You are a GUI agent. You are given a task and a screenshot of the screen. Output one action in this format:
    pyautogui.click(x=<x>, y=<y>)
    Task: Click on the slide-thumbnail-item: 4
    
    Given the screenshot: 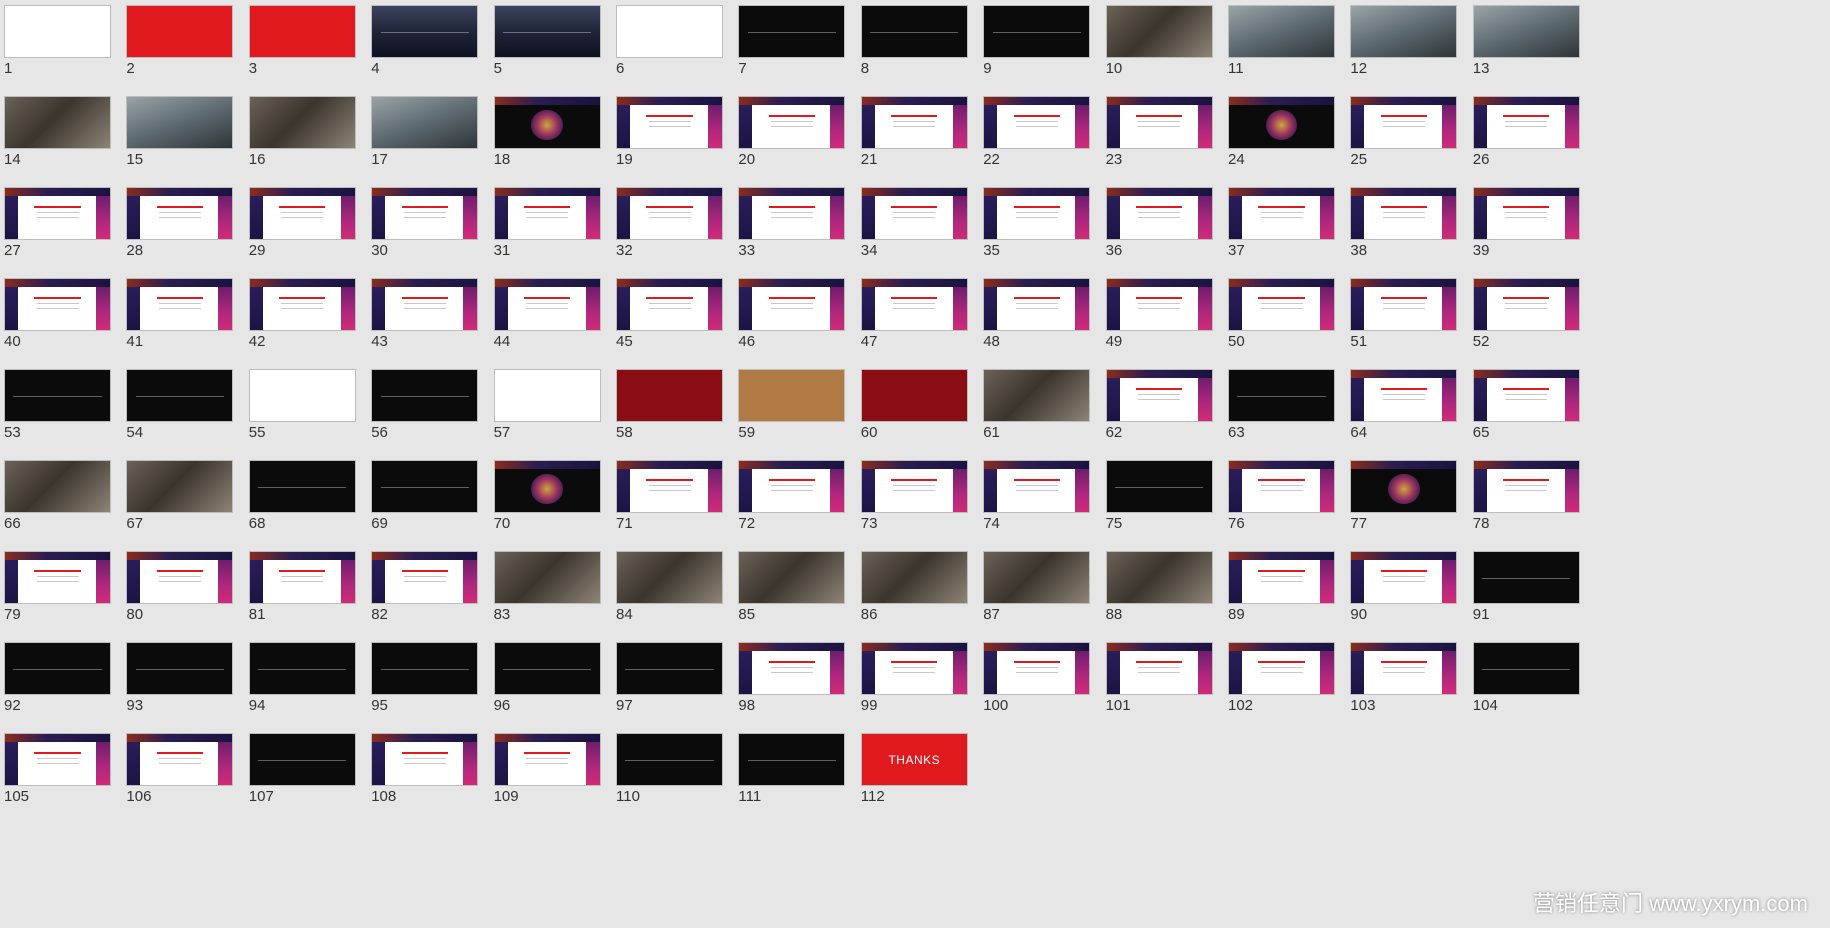 What is the action you would take?
    pyautogui.click(x=438, y=52)
    